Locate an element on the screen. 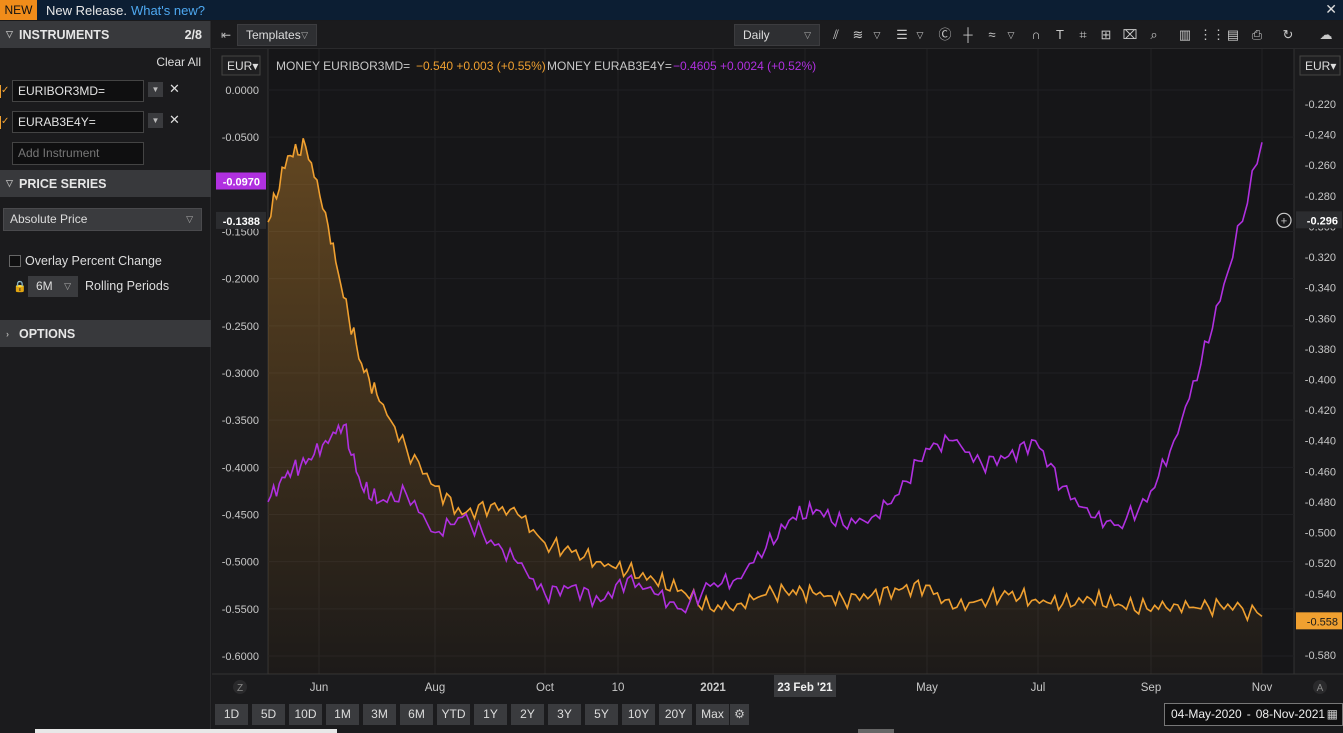 The height and width of the screenshot is (733, 1343). select-icon: ⌗ is located at coordinates (1083, 35).